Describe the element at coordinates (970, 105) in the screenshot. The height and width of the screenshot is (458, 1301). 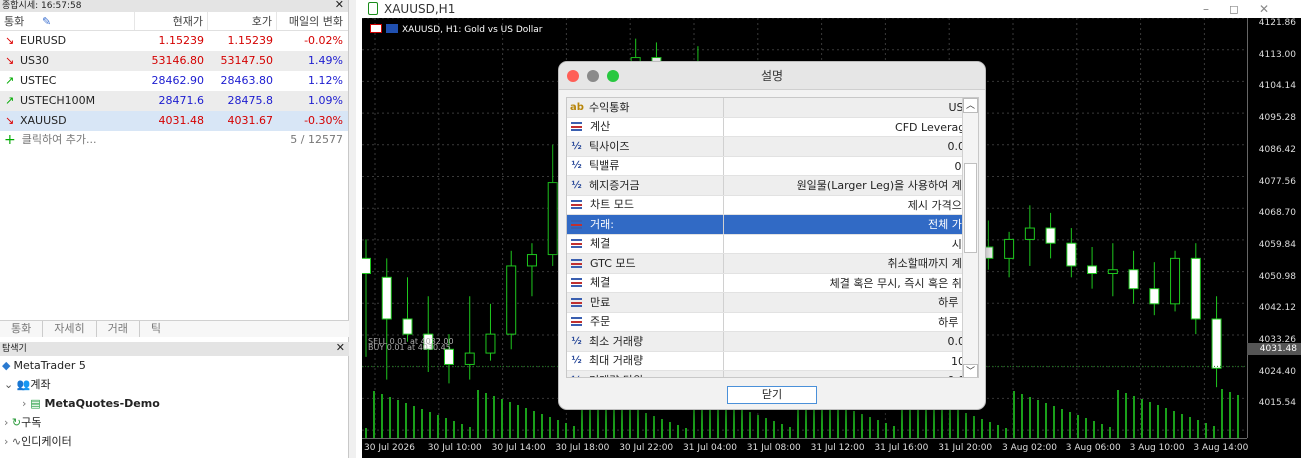
I see `scroll-up-button: ︿` at that location.